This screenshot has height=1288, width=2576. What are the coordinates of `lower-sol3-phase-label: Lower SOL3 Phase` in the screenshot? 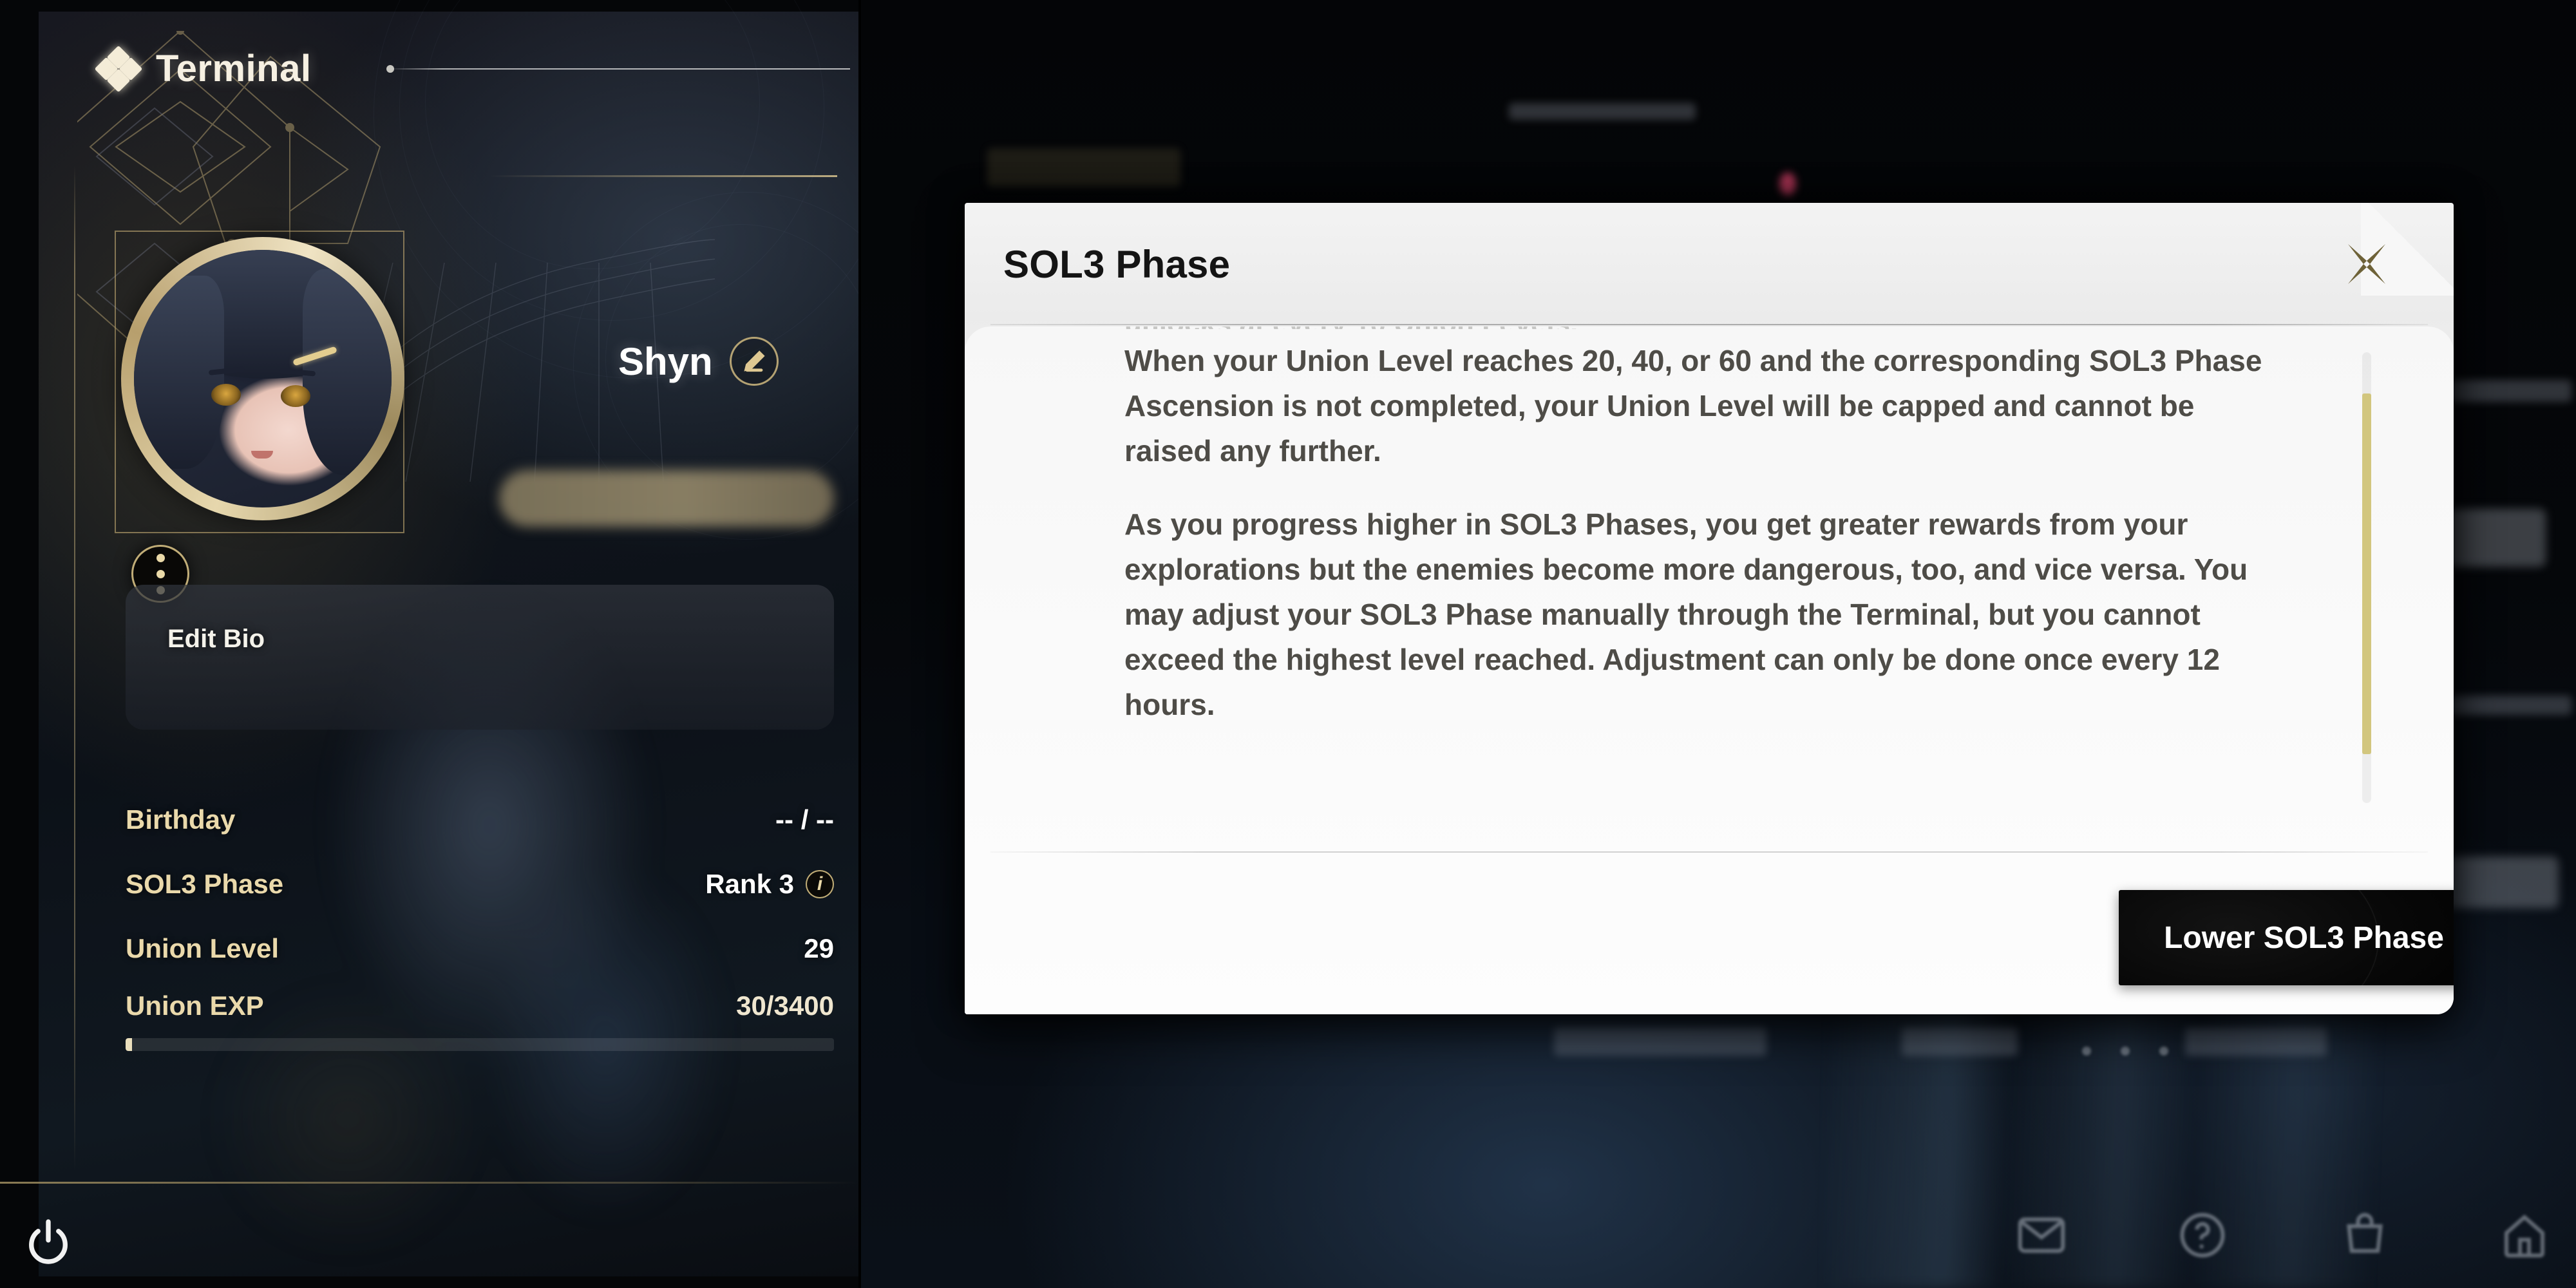 It's located at (2304, 938).